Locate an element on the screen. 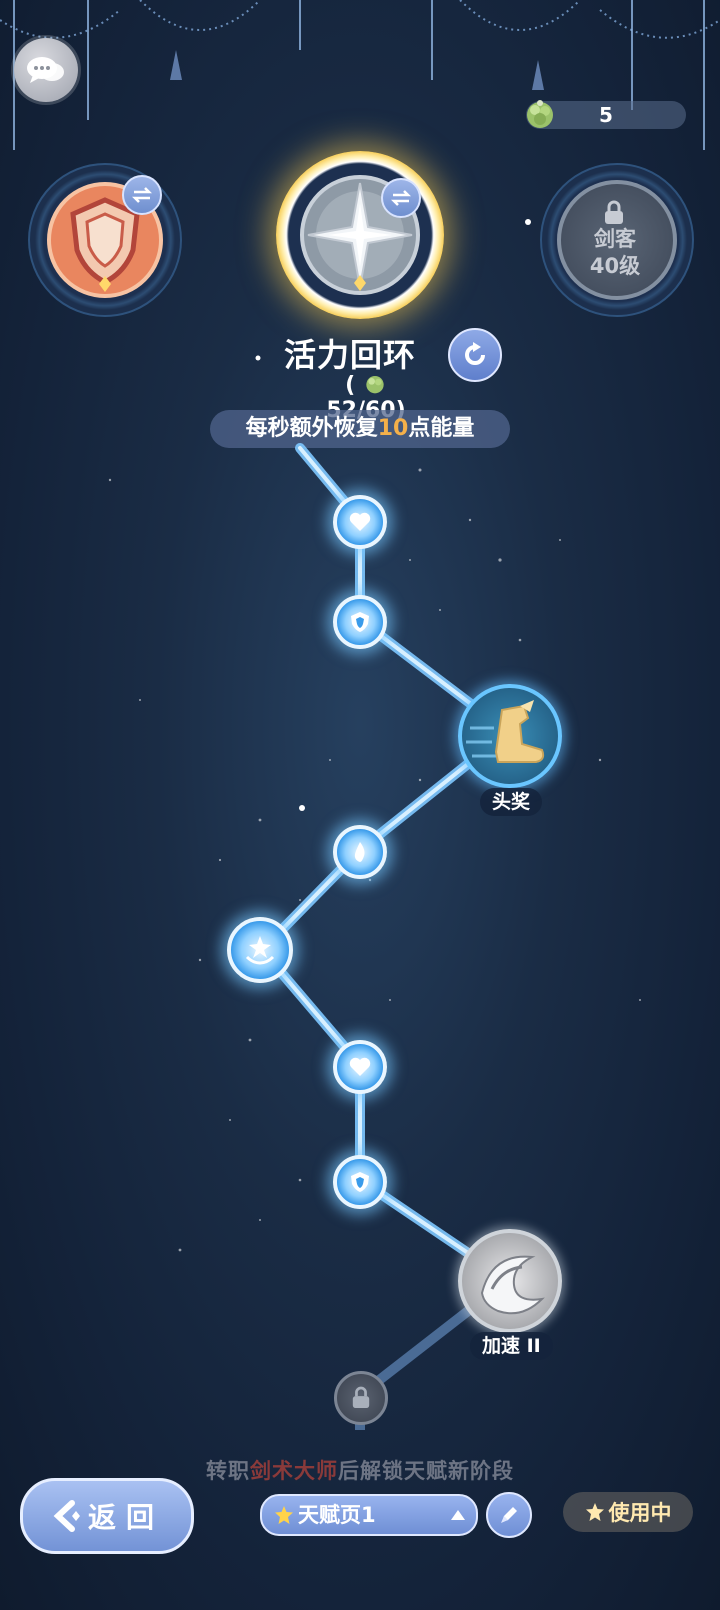  healing-hands-icon is located at coordinates (260, 950).